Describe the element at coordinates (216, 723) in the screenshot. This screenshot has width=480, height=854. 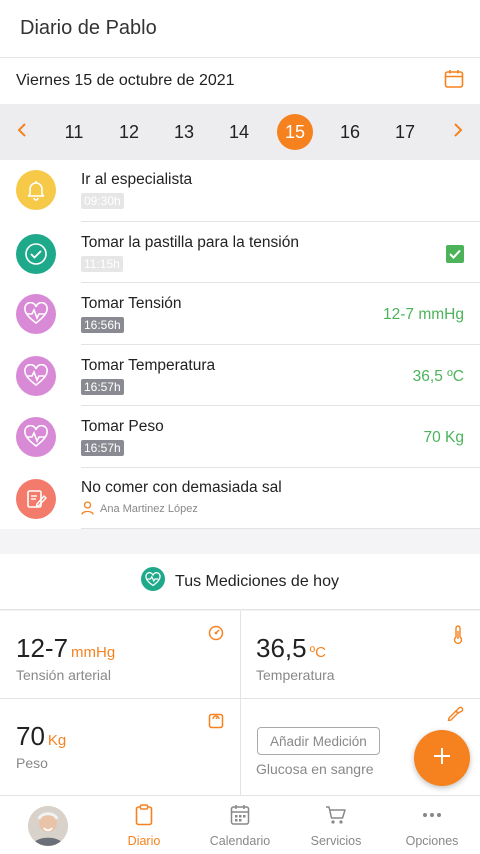
I see `scale-icon` at that location.